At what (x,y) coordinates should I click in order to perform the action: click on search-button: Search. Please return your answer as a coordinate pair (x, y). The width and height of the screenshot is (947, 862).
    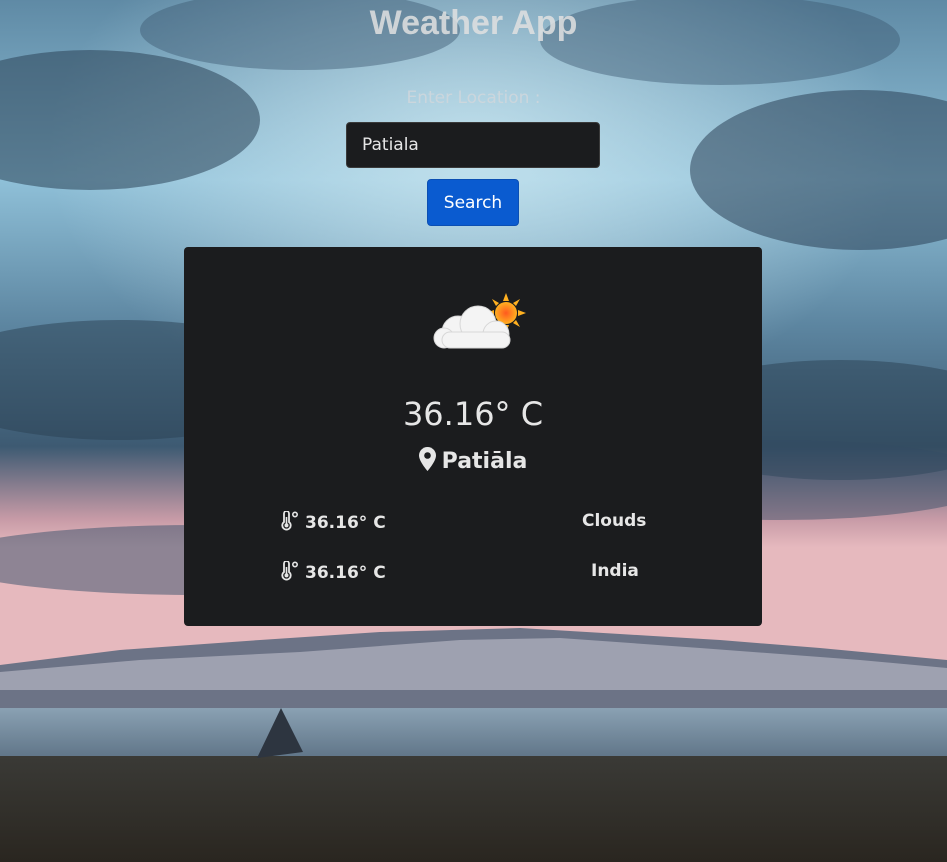
    Looking at the image, I should click on (473, 202).